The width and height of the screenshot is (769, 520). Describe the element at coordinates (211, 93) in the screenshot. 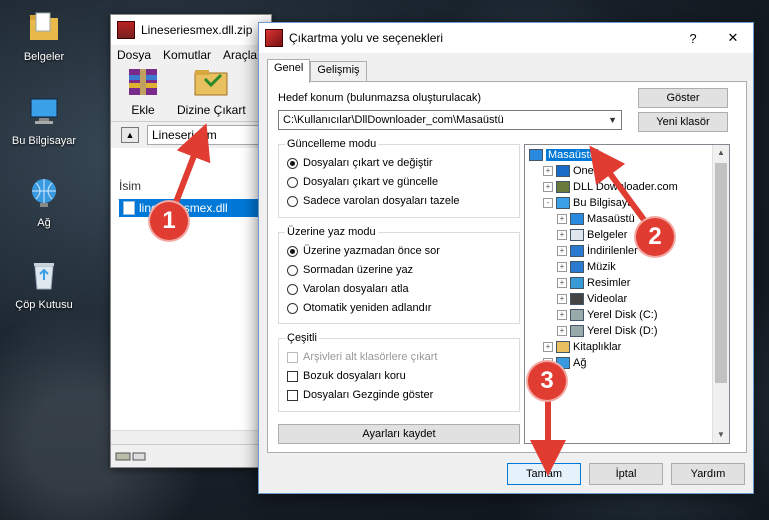

I see `extract-to-button: Dizine Çıkart` at that location.